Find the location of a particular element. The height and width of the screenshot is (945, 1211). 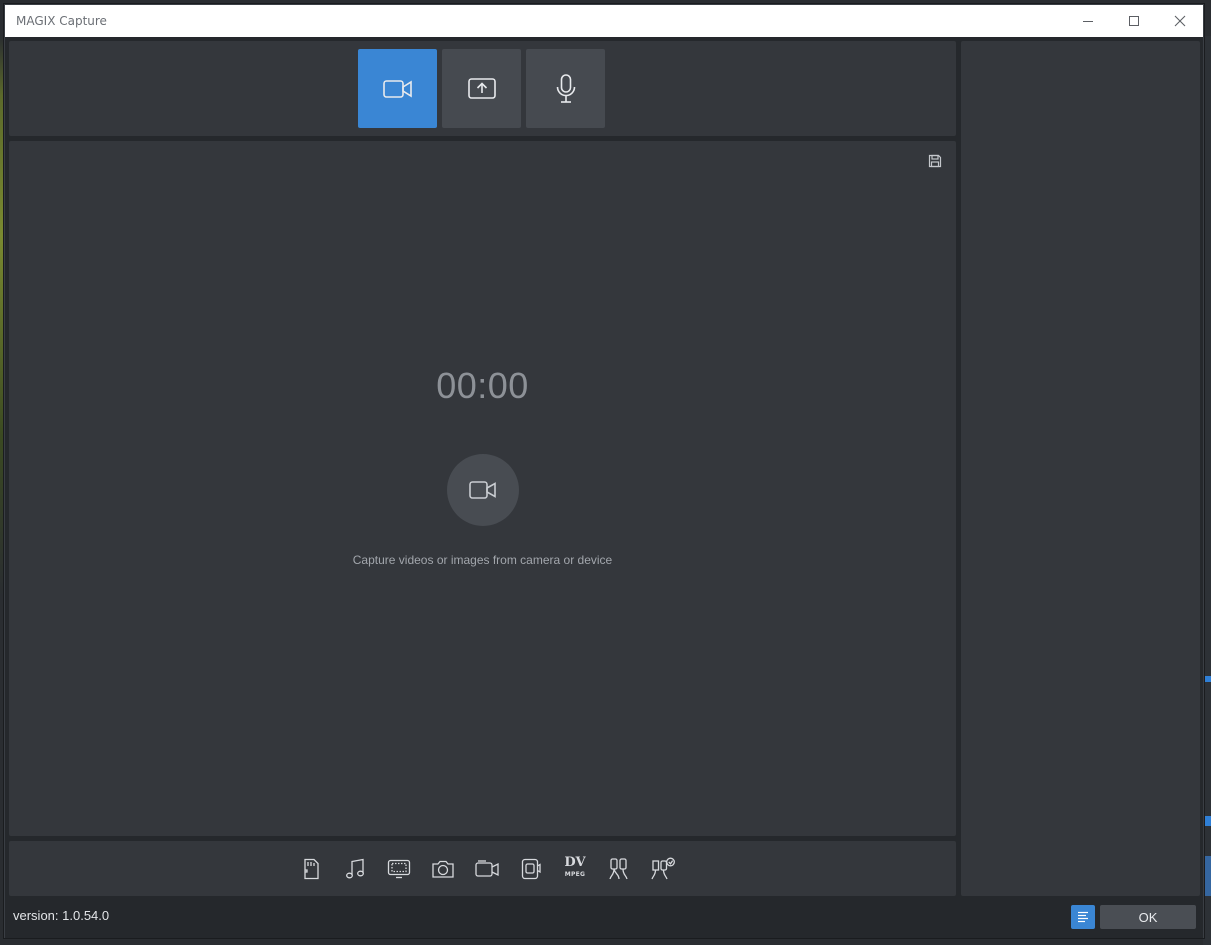

music-note-icon is located at coordinates (355, 868).